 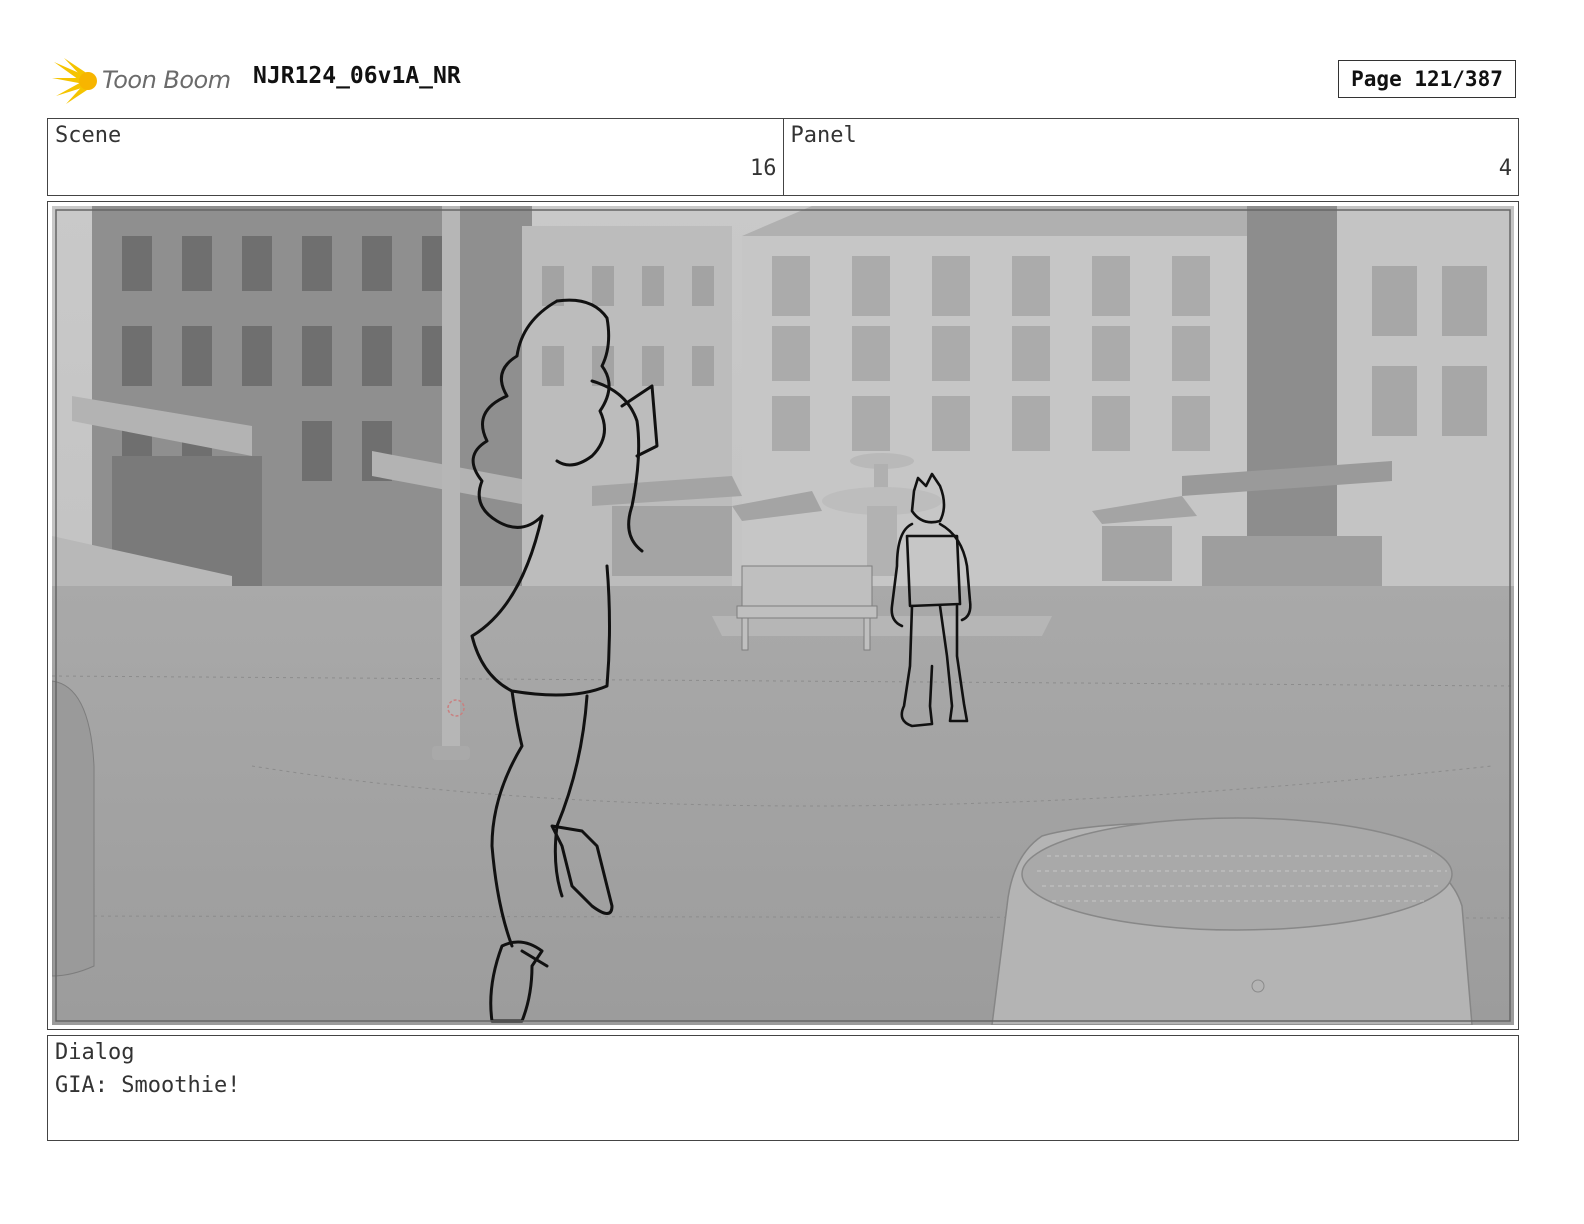 What do you see at coordinates (783, 1088) in the screenshot?
I see `dialog-box: Dialog GIA: Smoothie!` at bounding box center [783, 1088].